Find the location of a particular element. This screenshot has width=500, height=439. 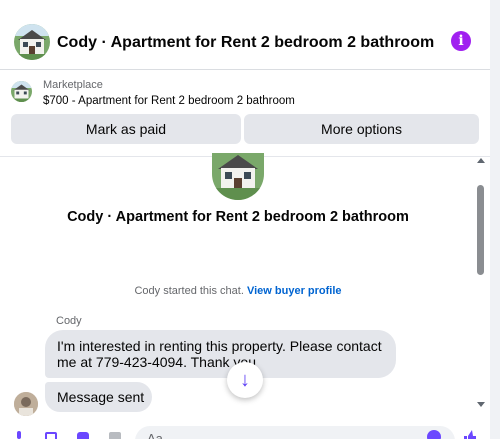

info-icon: i is located at coordinates (461, 41).